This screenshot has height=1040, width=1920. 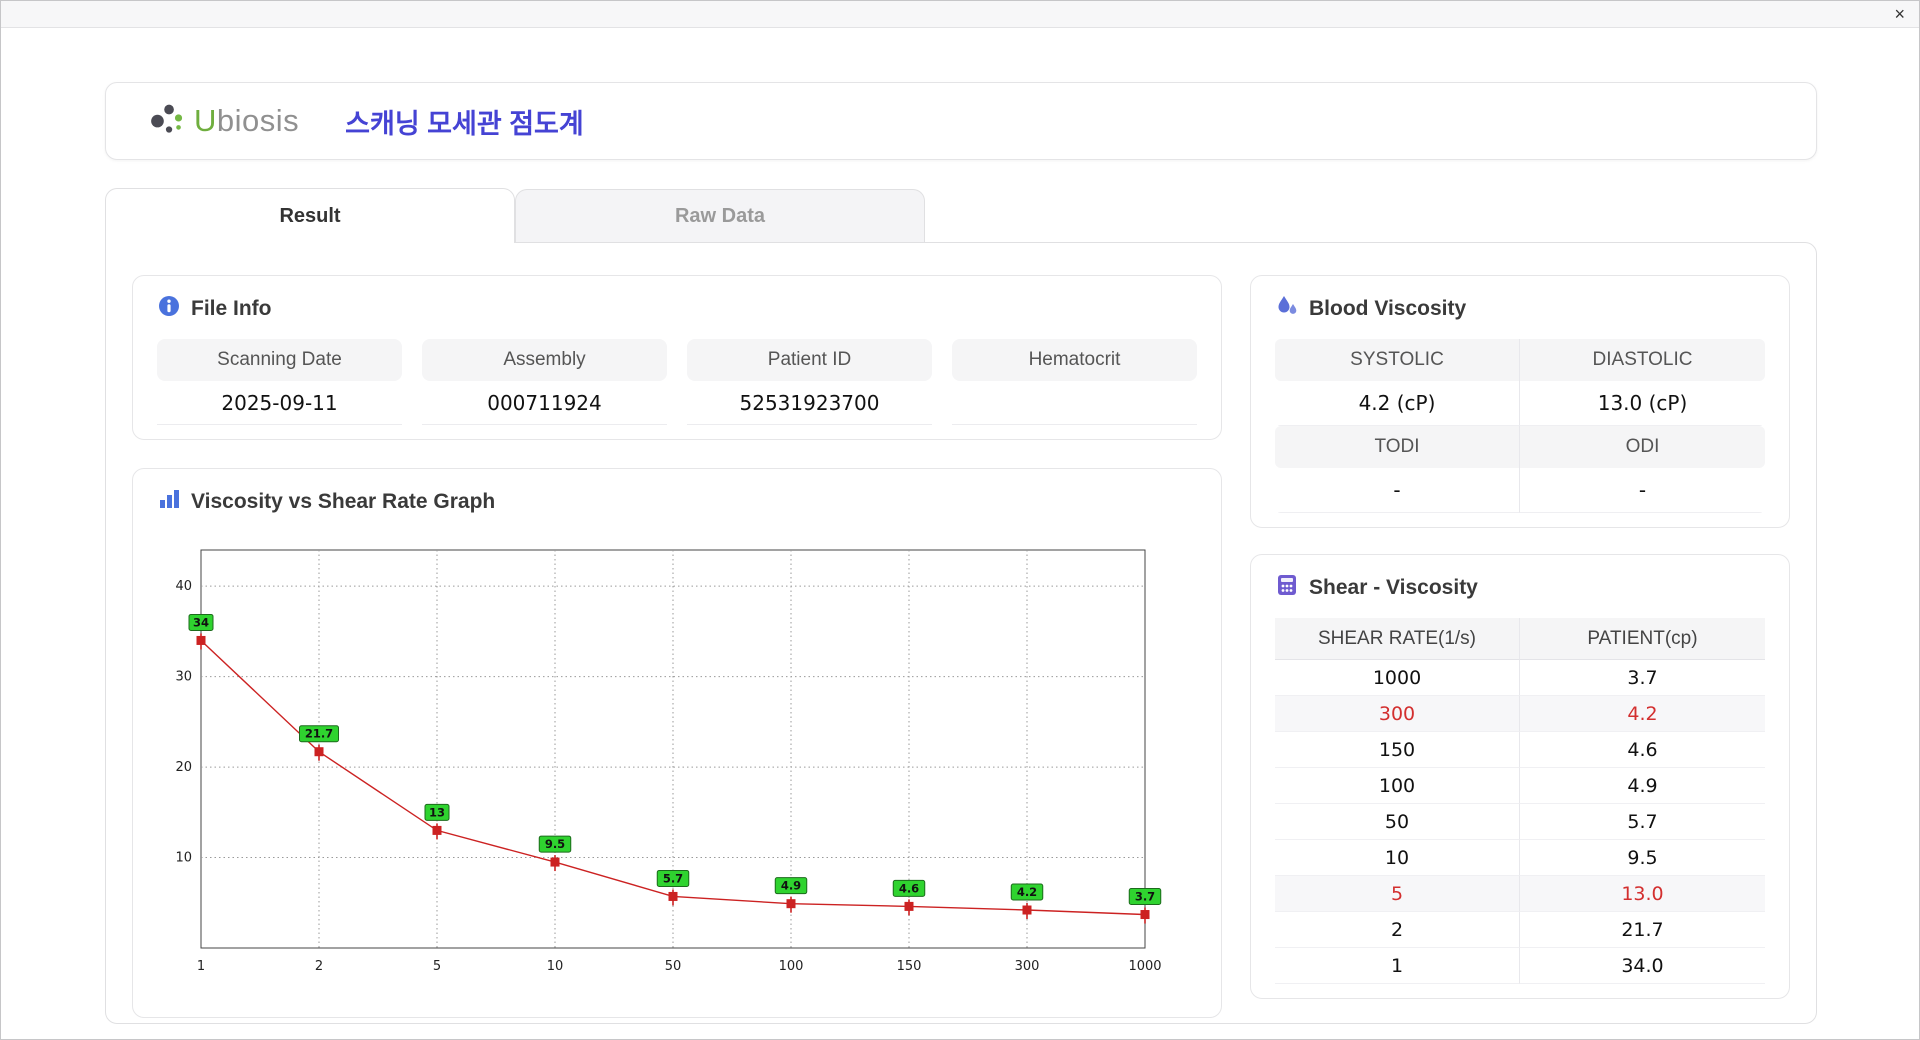 I want to click on patient-cell: 4.6, so click(x=1642, y=750).